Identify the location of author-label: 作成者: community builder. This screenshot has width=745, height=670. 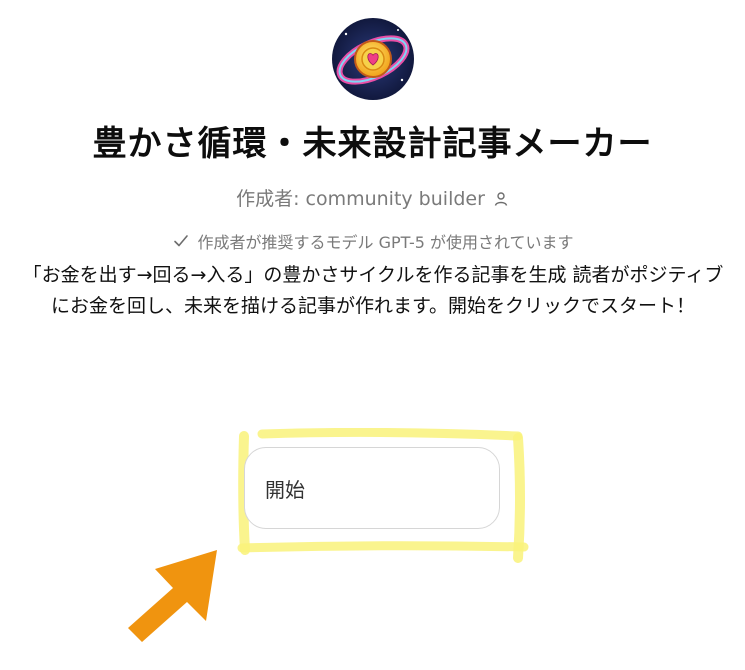
(360, 199).